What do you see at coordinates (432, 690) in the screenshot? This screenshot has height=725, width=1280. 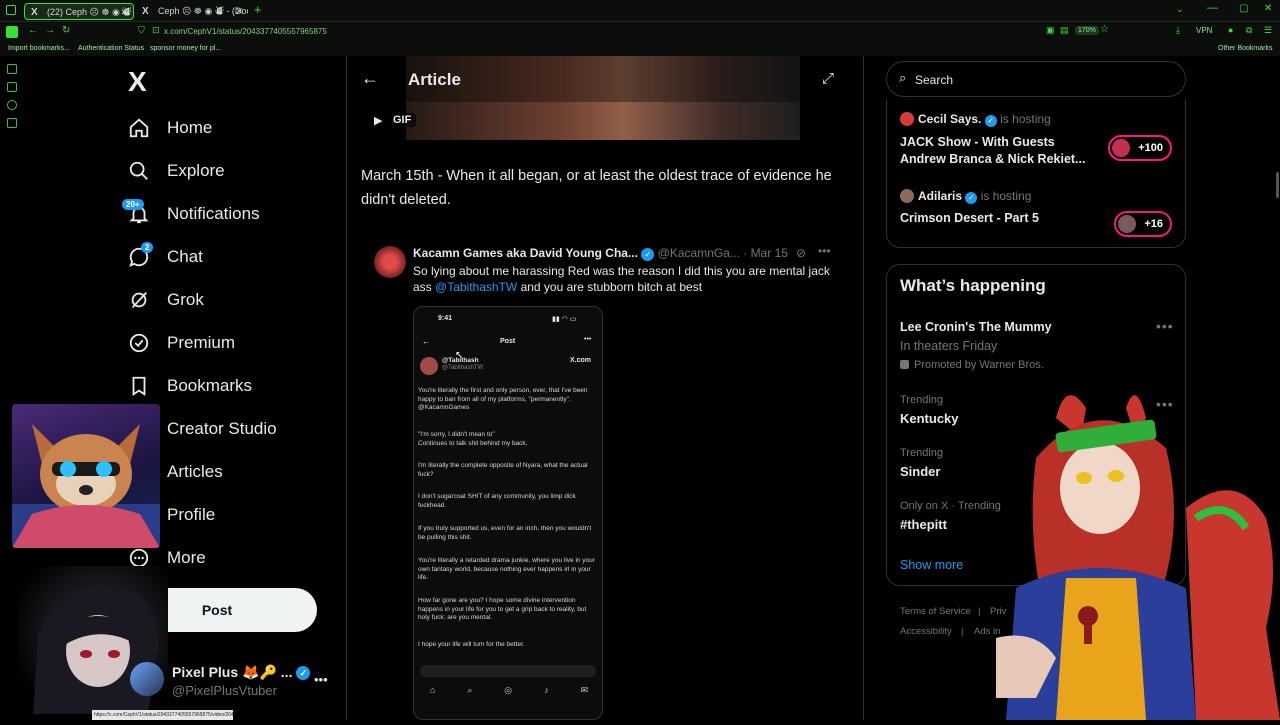 I see `phone-home-icon: ⌂` at bounding box center [432, 690].